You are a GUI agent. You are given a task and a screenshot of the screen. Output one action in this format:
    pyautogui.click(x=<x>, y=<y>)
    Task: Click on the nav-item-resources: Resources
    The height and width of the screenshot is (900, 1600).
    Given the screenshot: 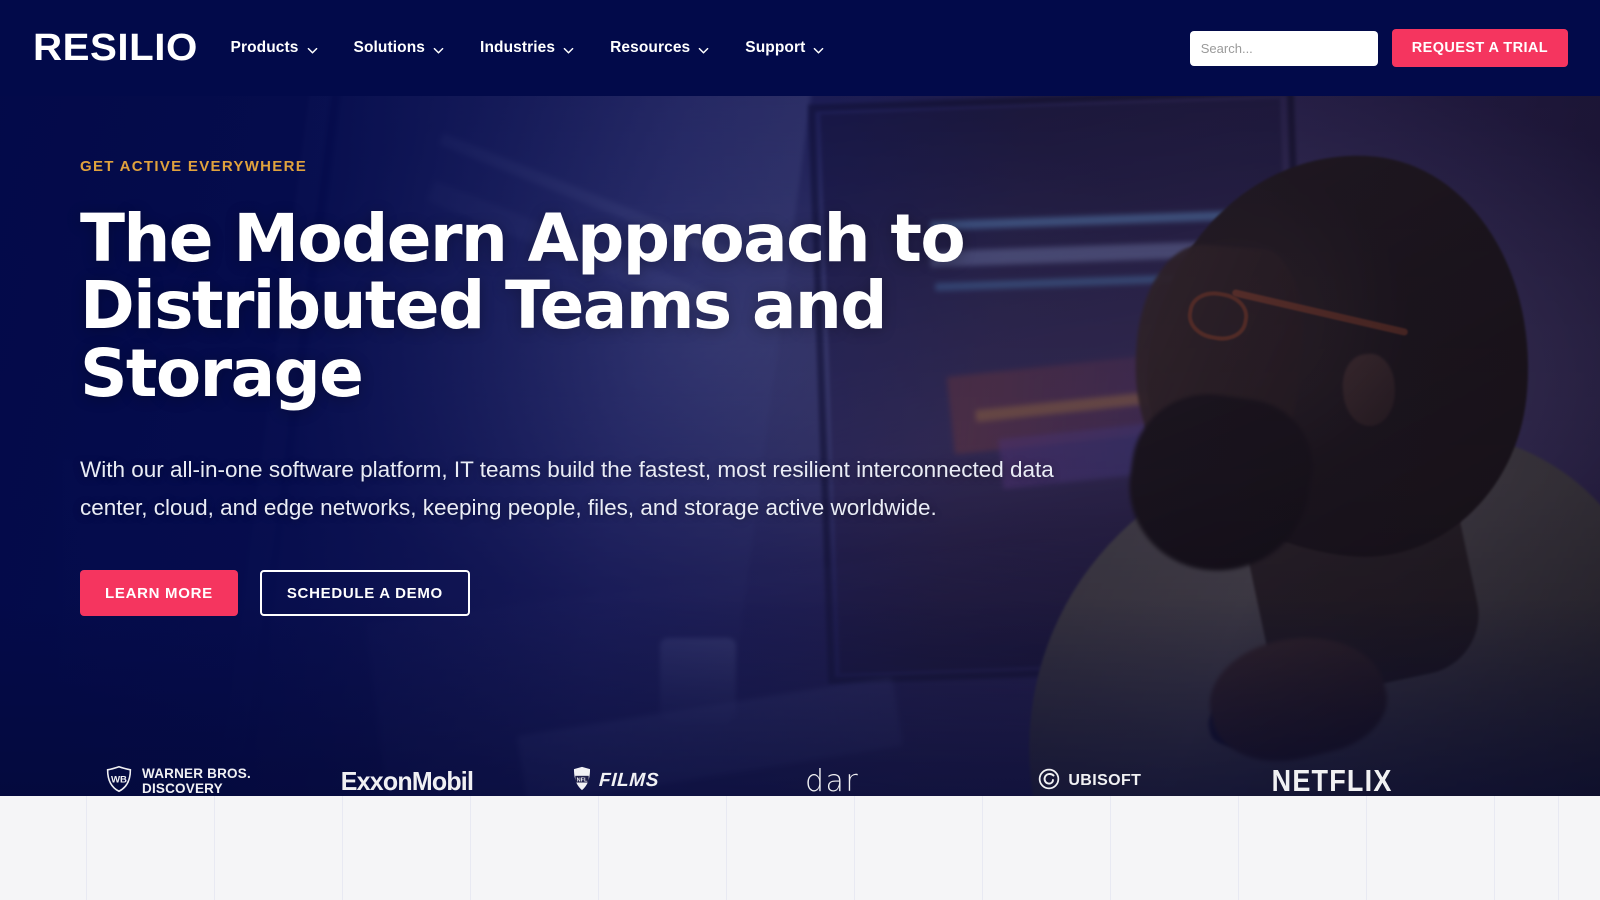 What is the action you would take?
    pyautogui.click(x=659, y=48)
    